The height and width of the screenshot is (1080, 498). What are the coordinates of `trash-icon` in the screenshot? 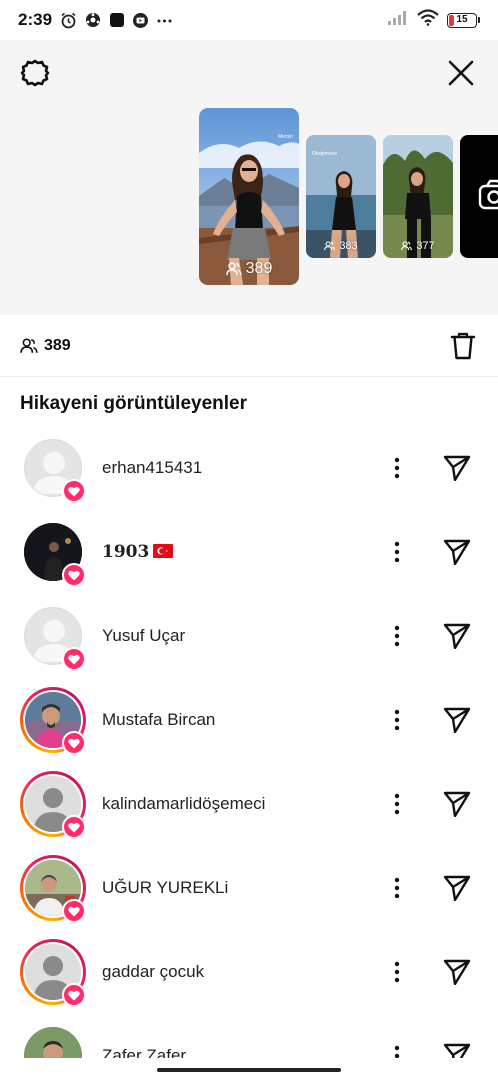 It's located at (463, 345).